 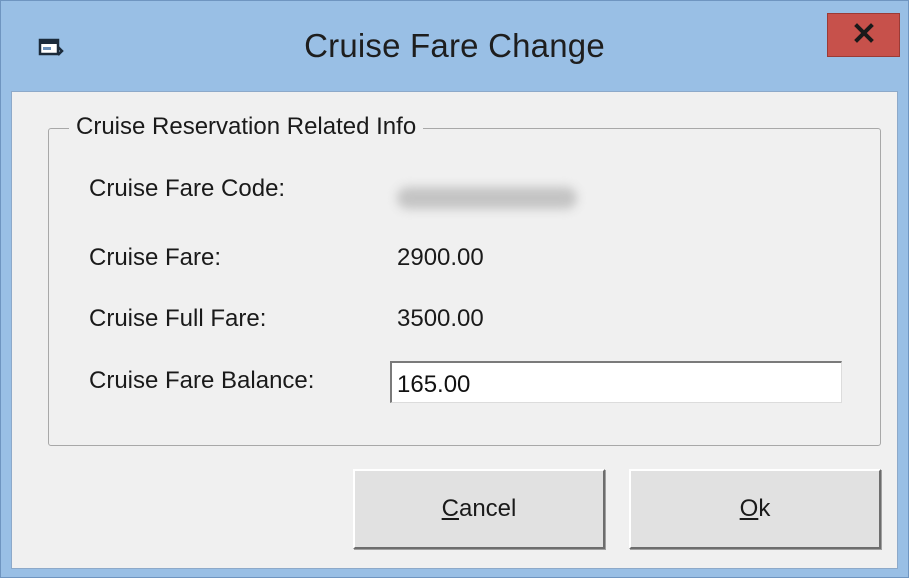 I want to click on close-icon, so click(x=863, y=35).